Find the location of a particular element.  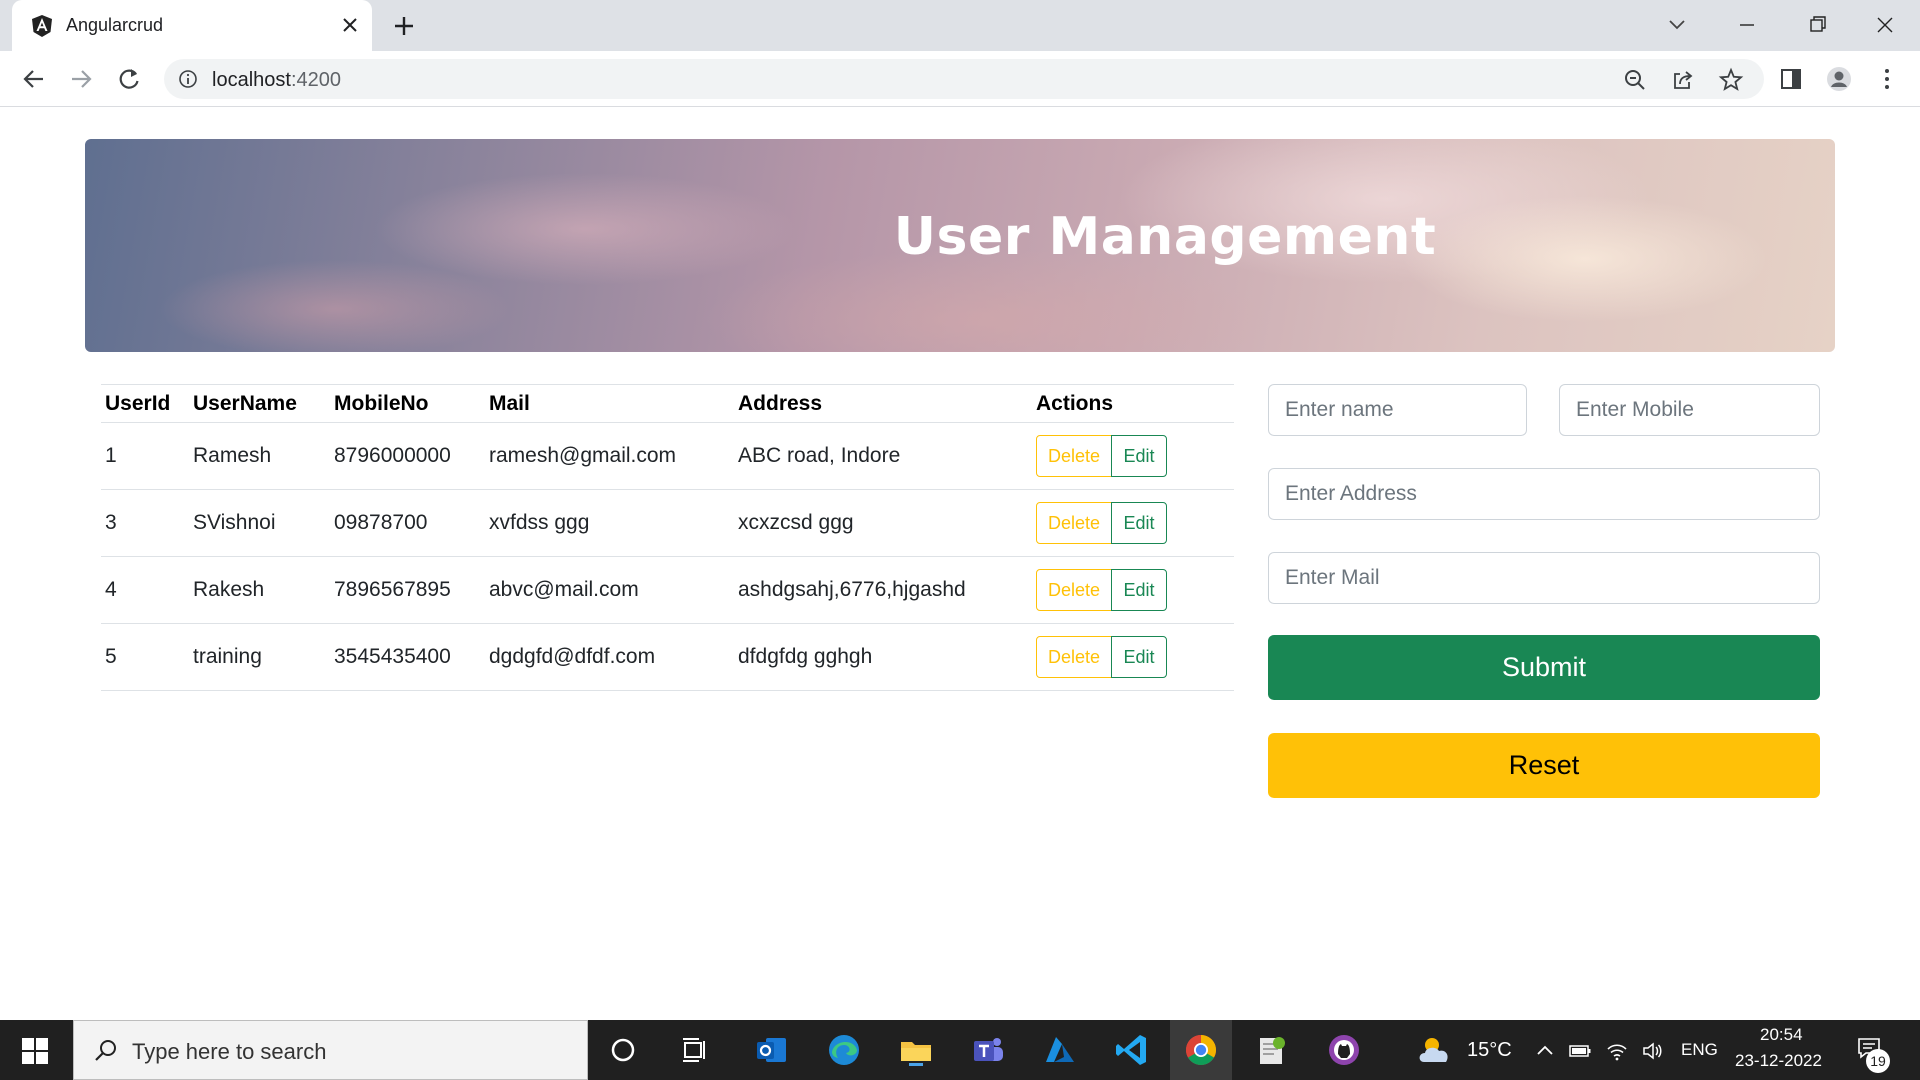

battery-icon is located at coordinates (1580, 1051).